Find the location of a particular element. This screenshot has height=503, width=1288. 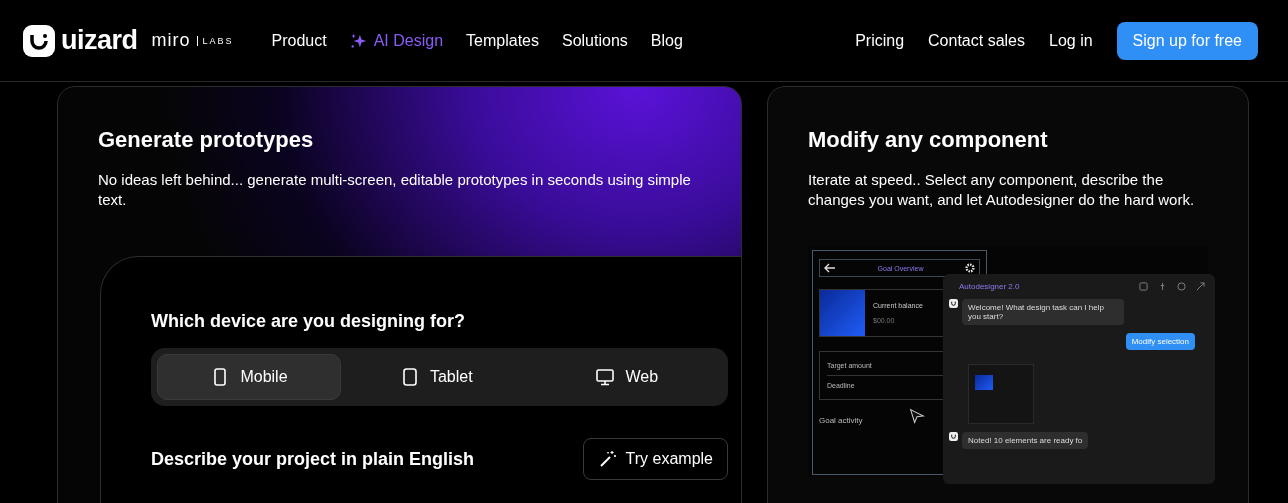

partner-tag: LABS is located at coordinates (215, 40).